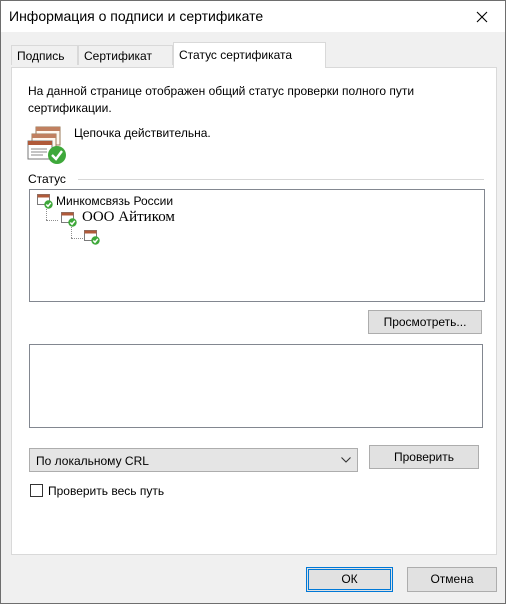  I want to click on tab-certificate-status-label: Статус сертификата, so click(236, 55).